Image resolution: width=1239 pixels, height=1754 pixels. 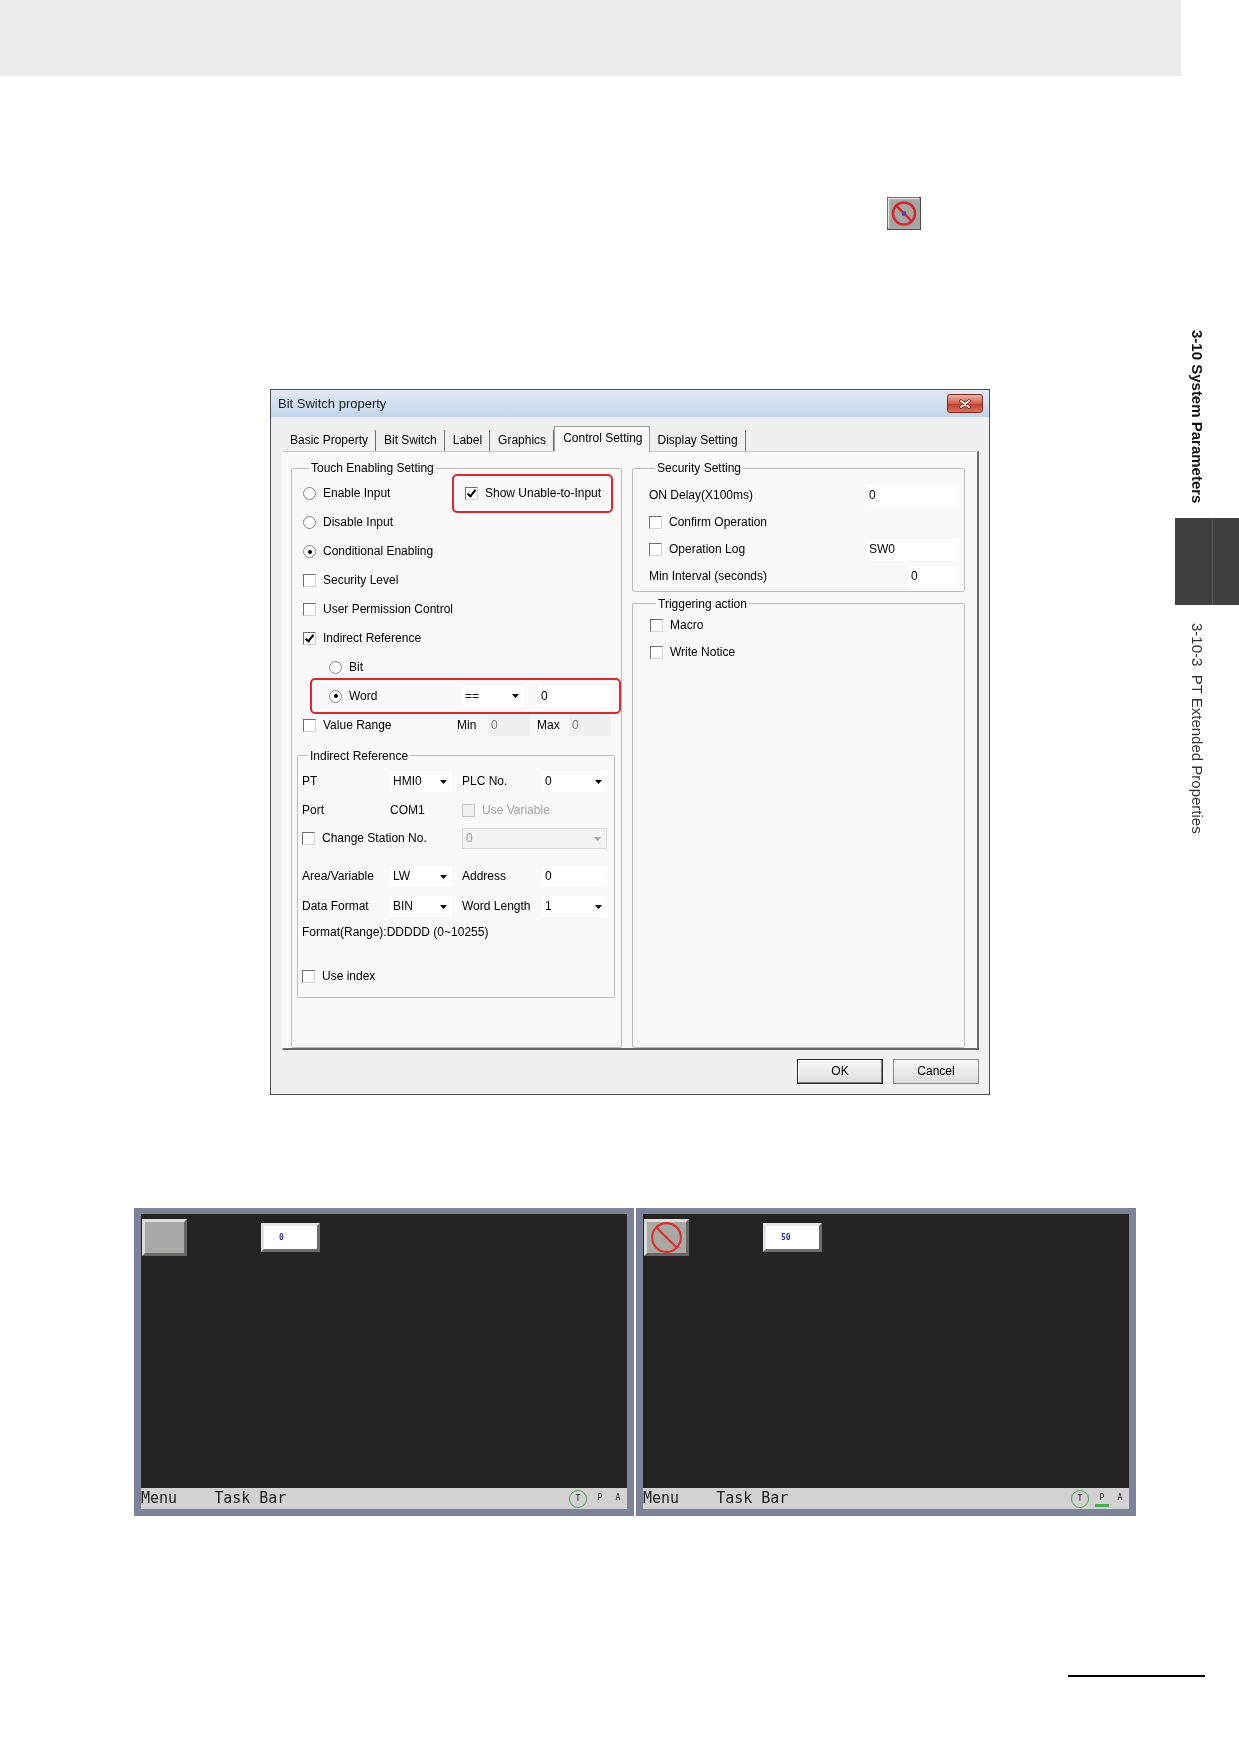 What do you see at coordinates (361, 581) in the screenshot?
I see `checkbox-label: Security Level` at bounding box center [361, 581].